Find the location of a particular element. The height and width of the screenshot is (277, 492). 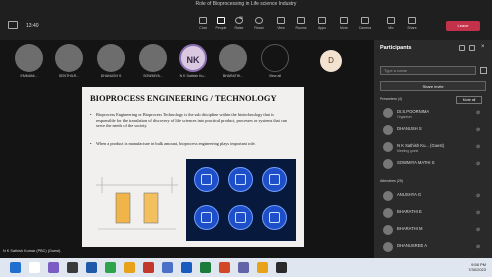

participant-row: BHARATHI E ⊘ is located at coordinates (432, 213).